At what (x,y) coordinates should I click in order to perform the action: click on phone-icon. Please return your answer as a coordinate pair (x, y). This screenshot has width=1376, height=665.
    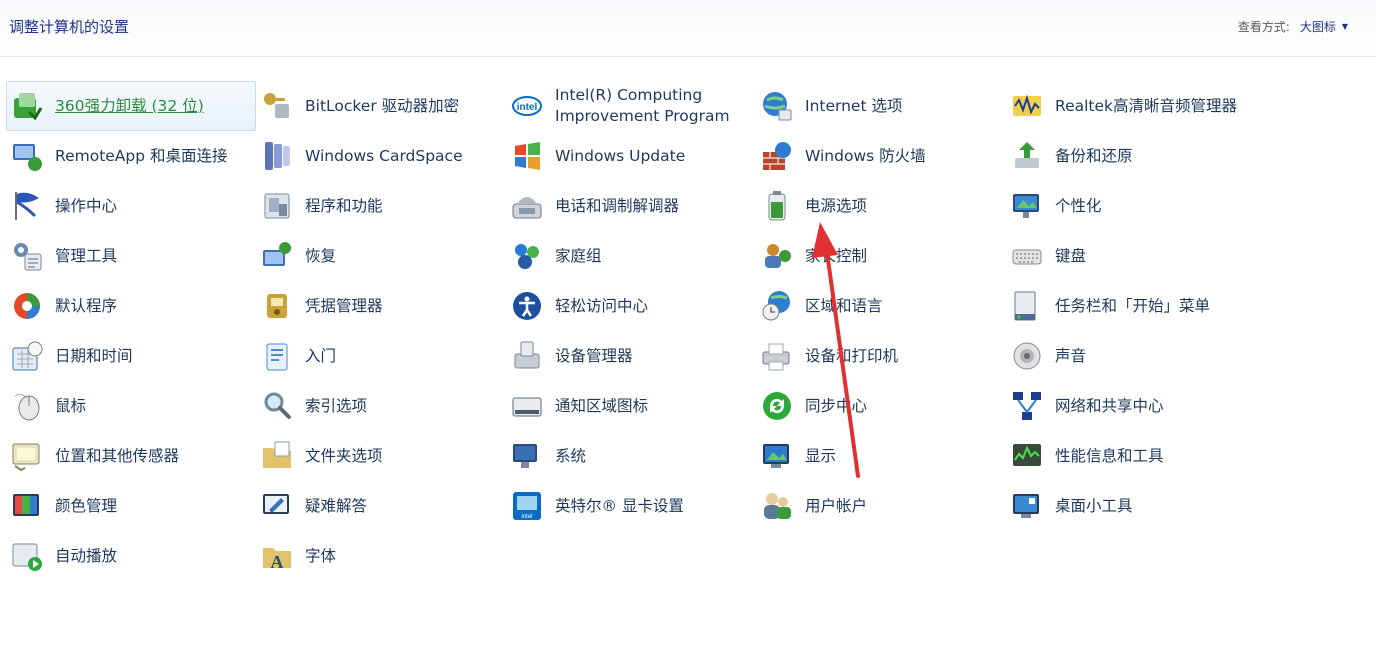
    Looking at the image, I should click on (527, 206).